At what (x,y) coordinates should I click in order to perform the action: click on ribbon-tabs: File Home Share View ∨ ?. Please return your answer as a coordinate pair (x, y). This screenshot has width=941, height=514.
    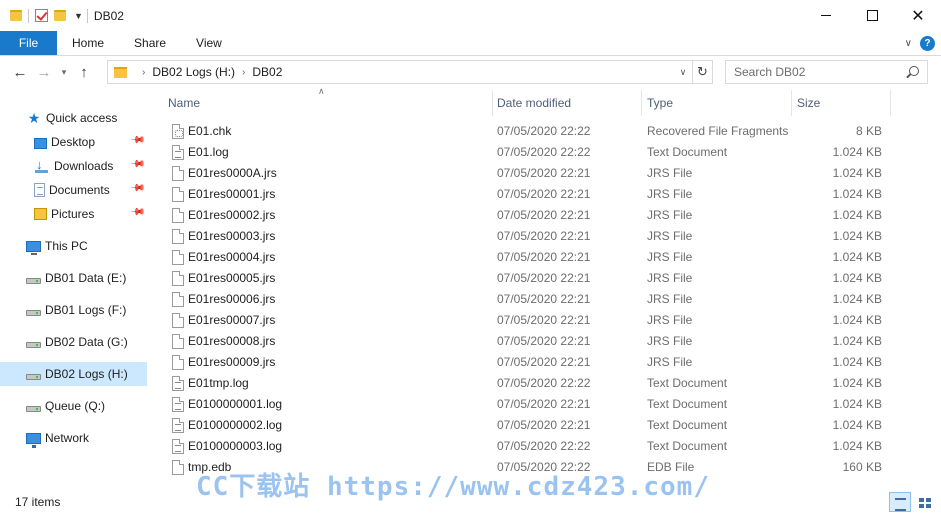
    Looking at the image, I should click on (470, 43).